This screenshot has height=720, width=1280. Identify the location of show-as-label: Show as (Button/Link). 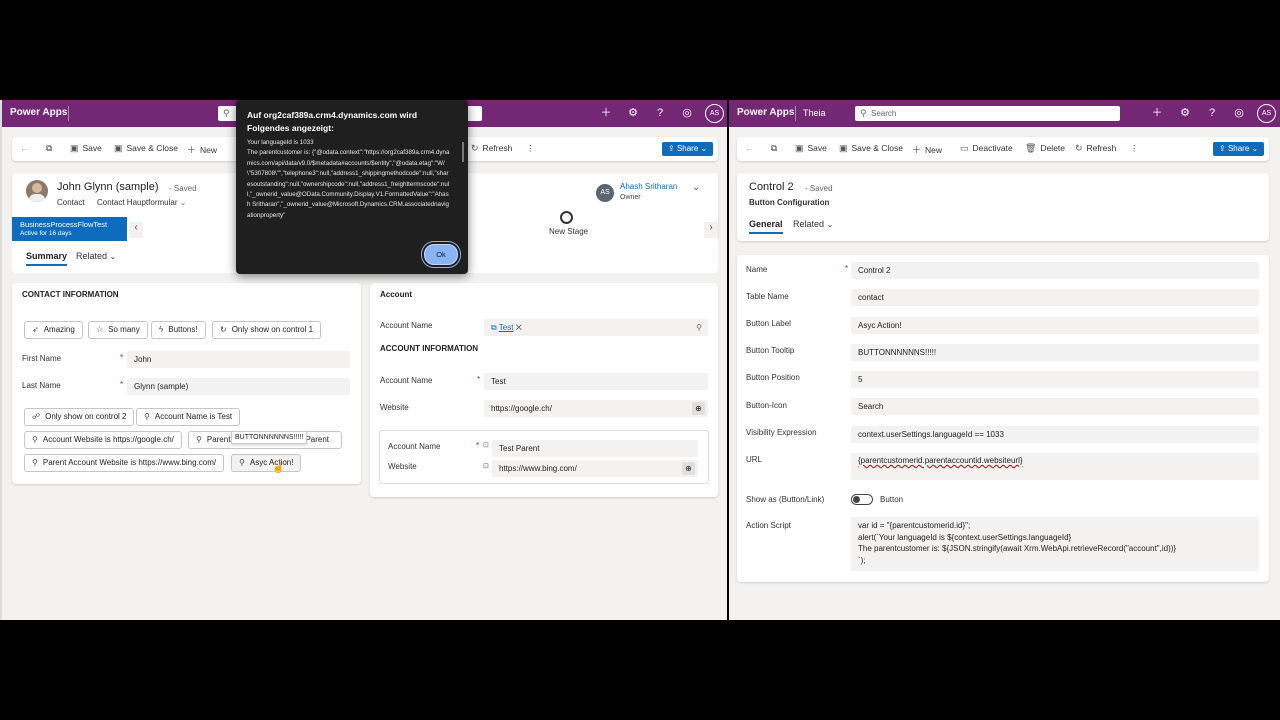
(785, 499).